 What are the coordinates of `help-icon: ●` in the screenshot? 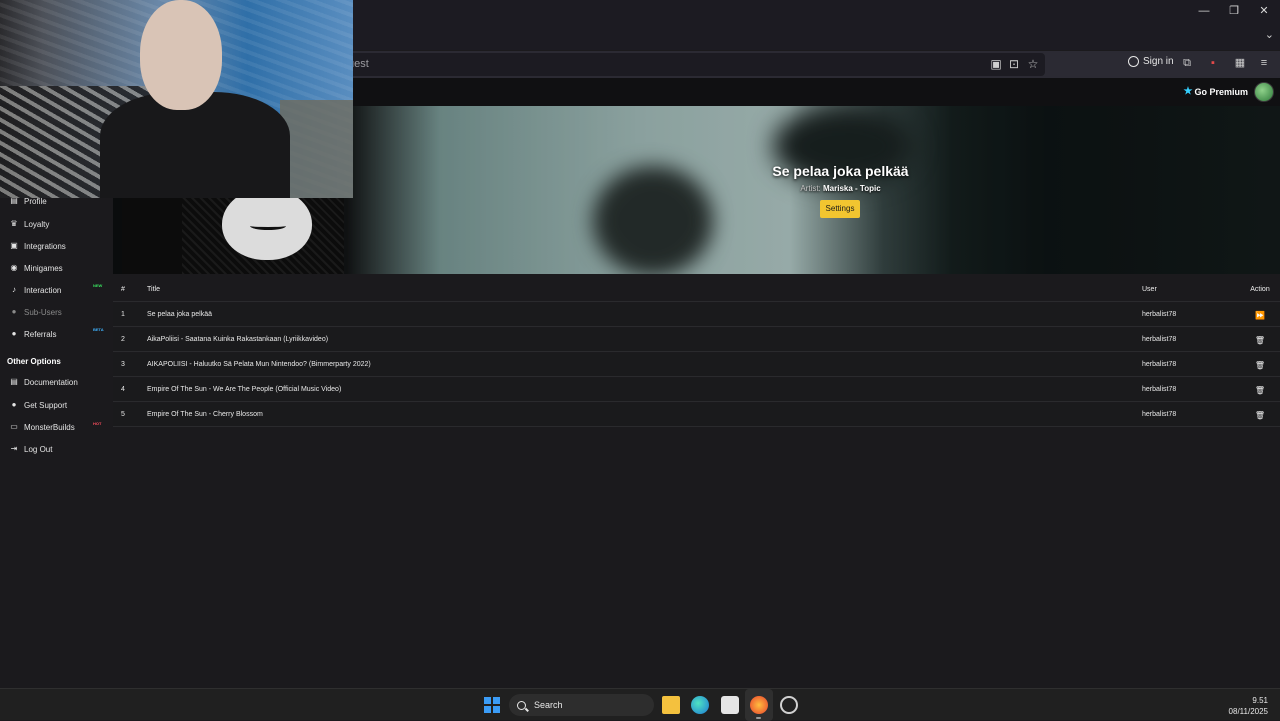 It's located at (14, 404).